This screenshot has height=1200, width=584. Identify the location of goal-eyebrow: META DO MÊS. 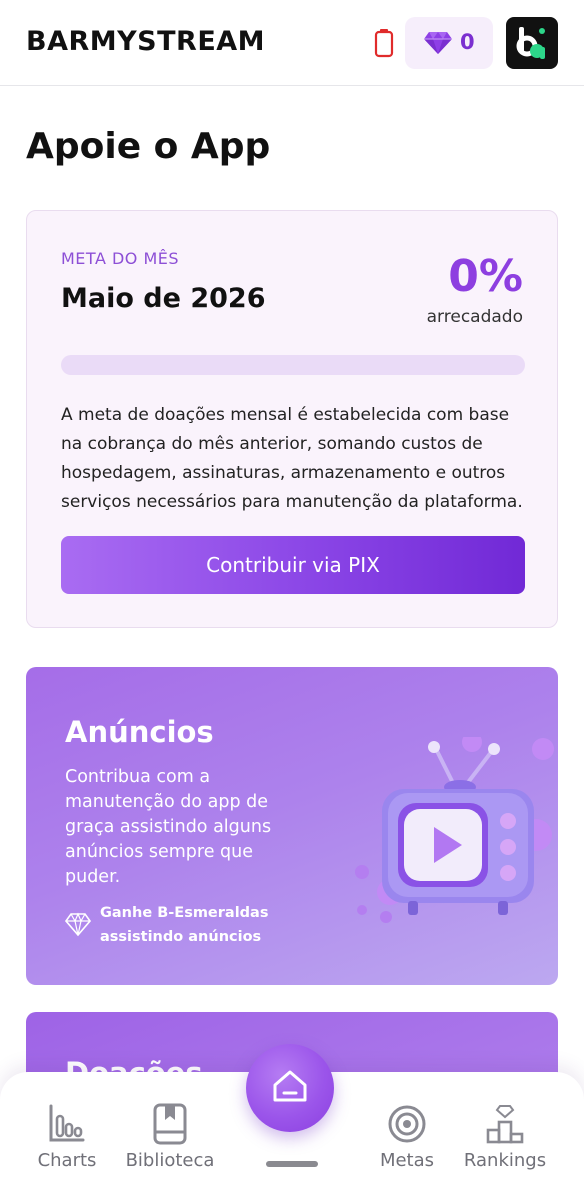
(120, 258).